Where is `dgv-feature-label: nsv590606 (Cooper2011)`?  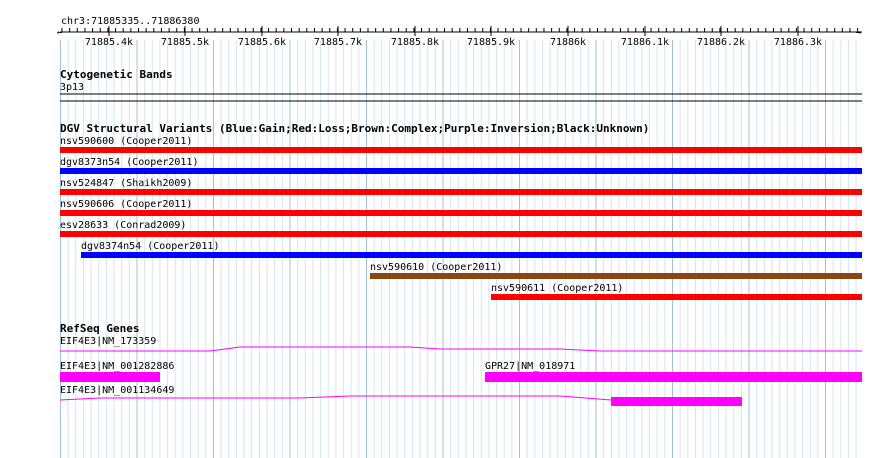
dgv-feature-label: nsv590606 (Cooper2011) is located at coordinates (126, 204).